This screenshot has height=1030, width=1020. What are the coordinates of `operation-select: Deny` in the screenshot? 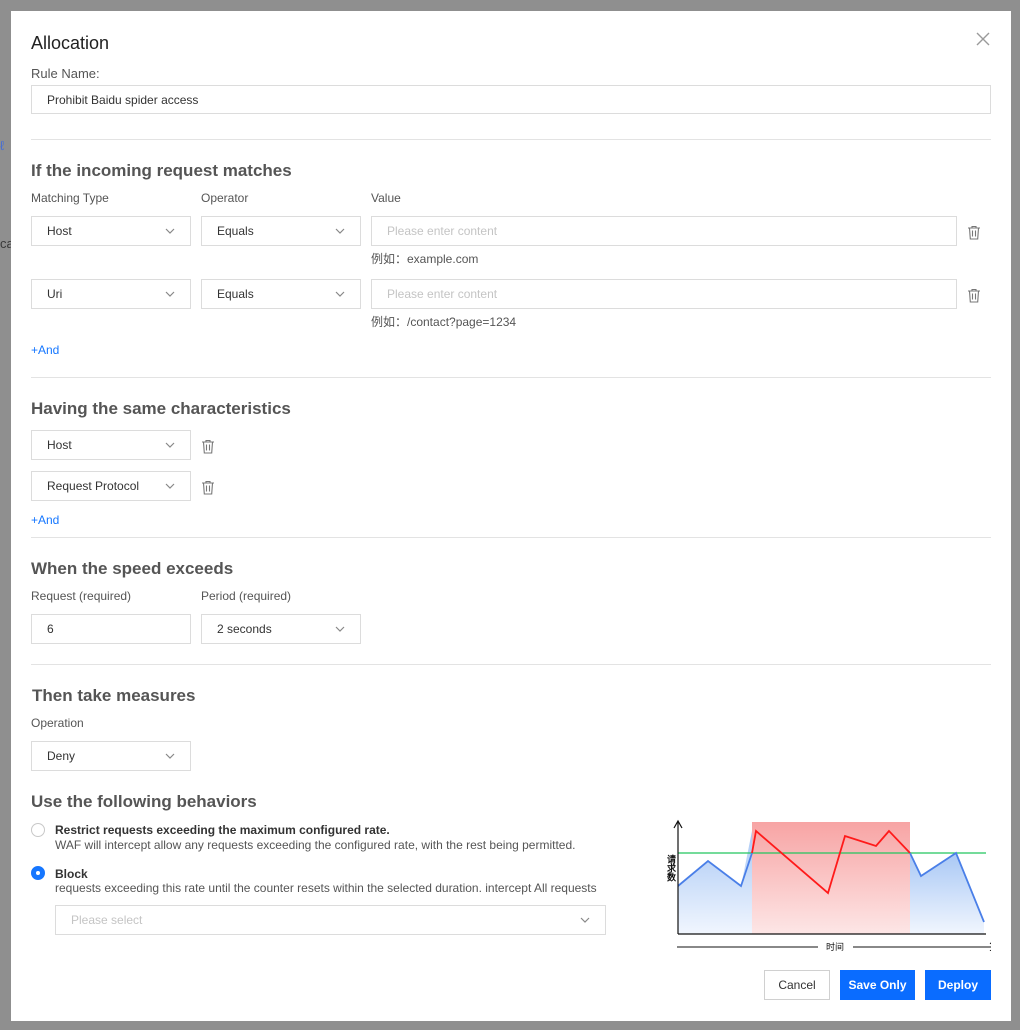 It's located at (111, 756).